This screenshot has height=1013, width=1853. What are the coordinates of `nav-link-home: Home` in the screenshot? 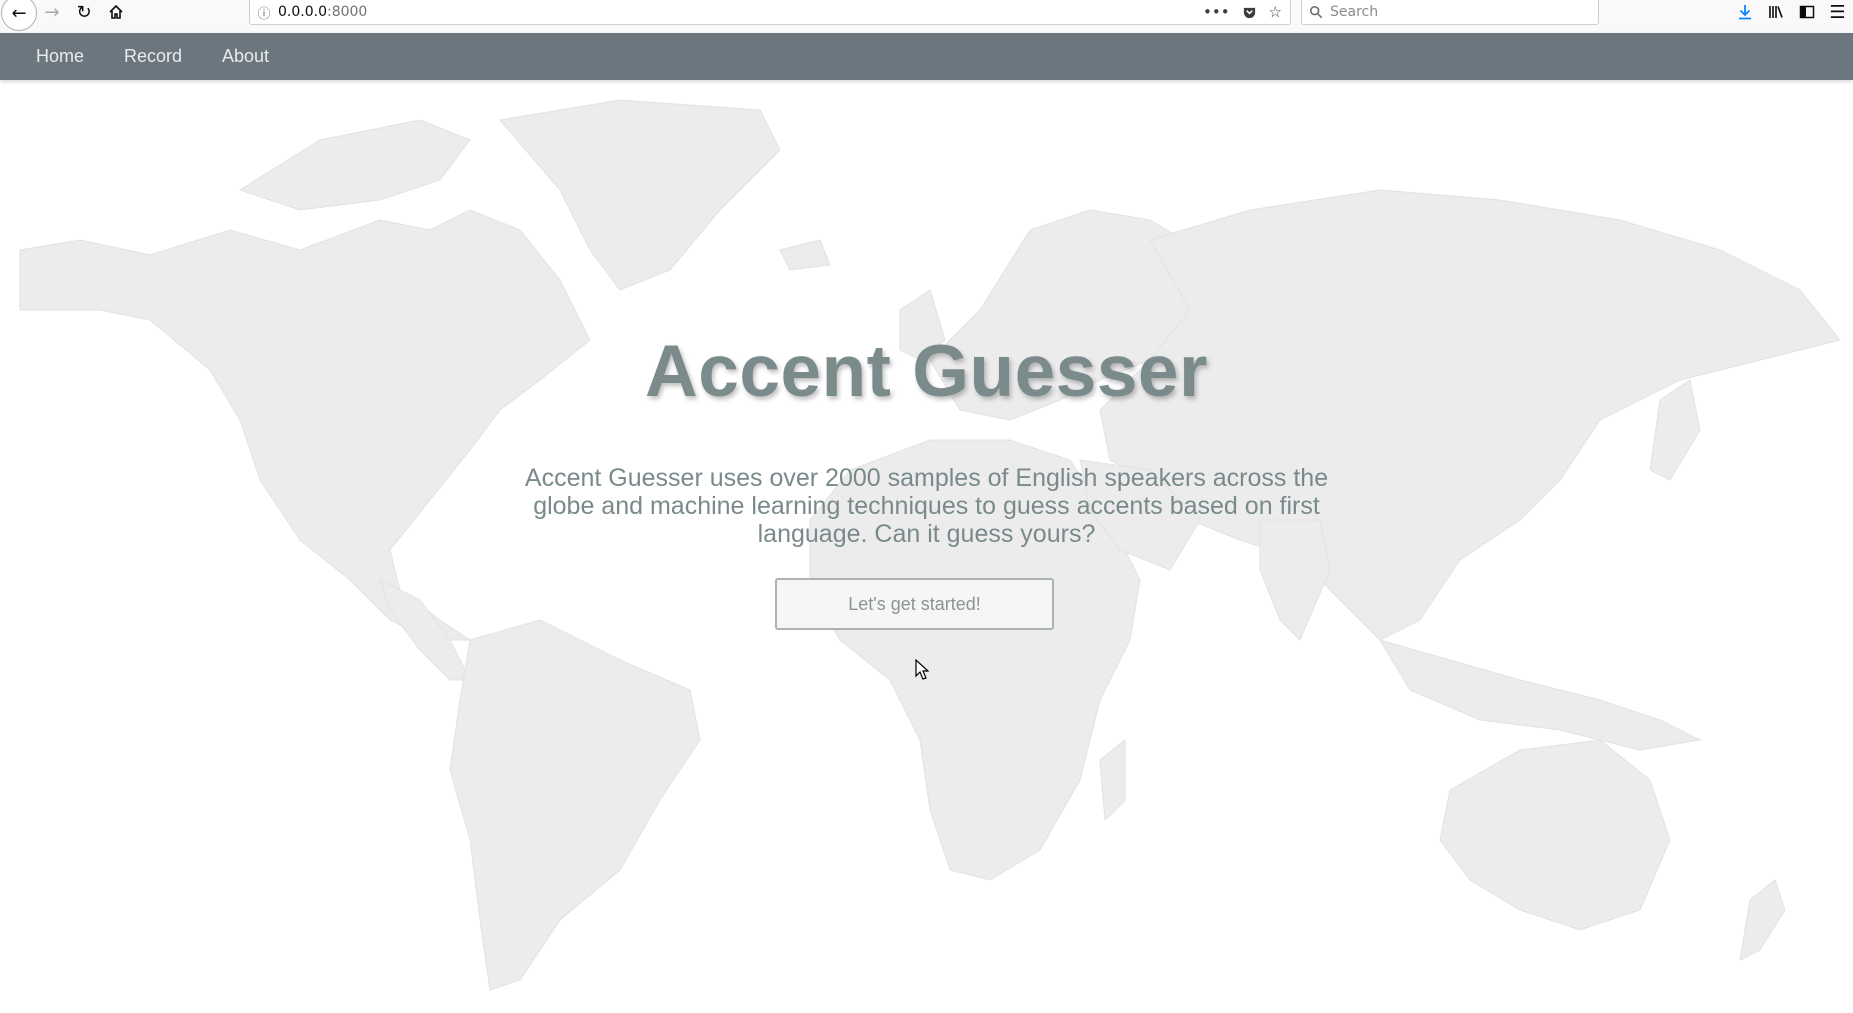 It's located at (60, 56).